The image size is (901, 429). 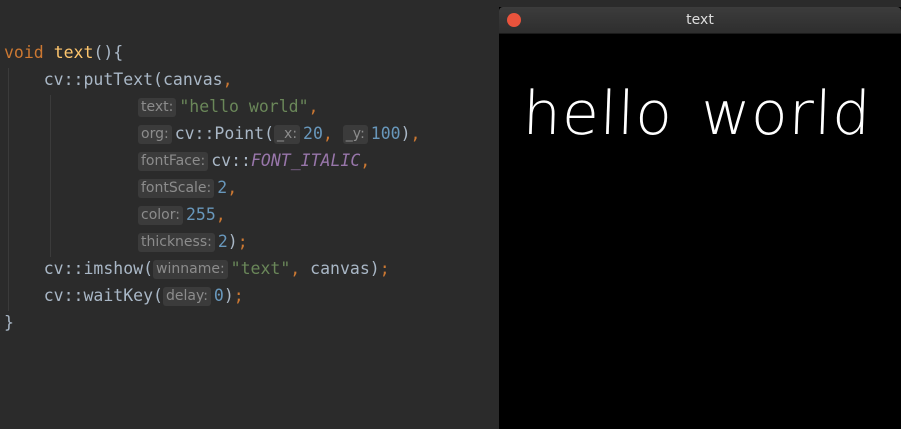 I want to click on code-token: (){, so click(x=108, y=52).